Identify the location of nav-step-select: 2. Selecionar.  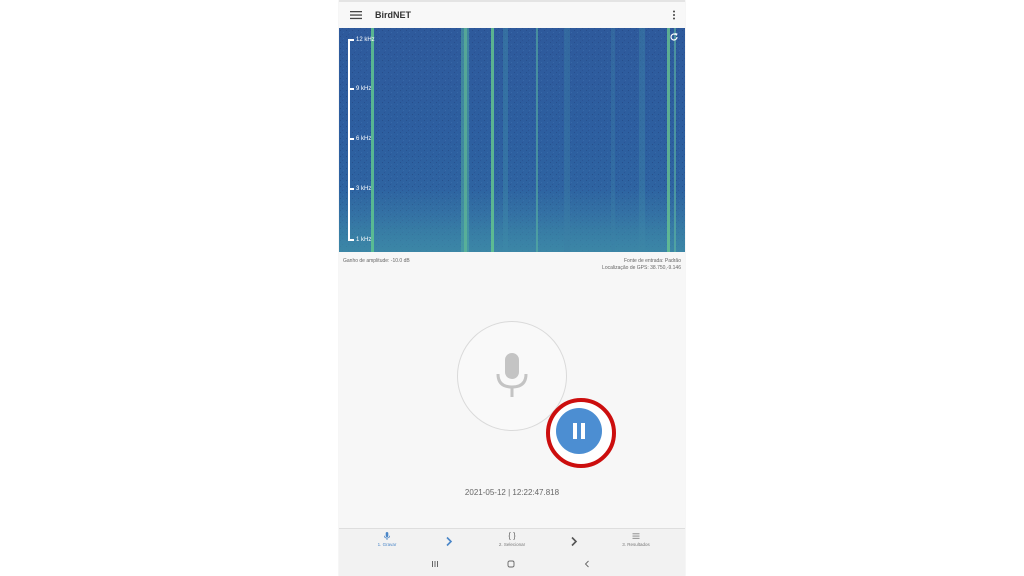
(512, 539).